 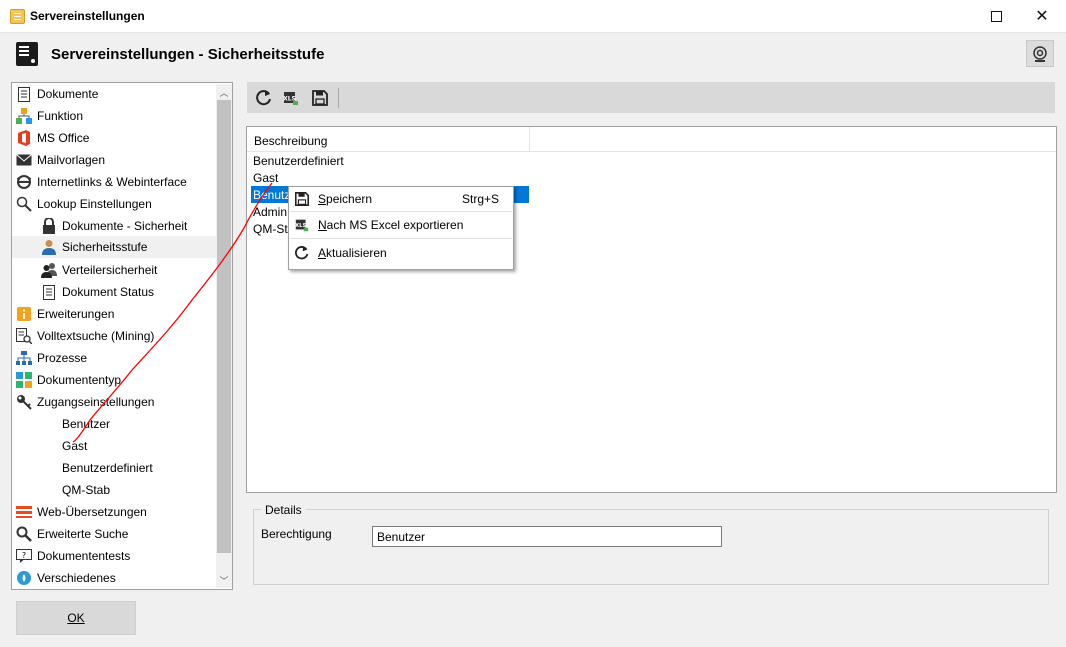 What do you see at coordinates (24, 94) in the screenshot?
I see `document-icon` at bounding box center [24, 94].